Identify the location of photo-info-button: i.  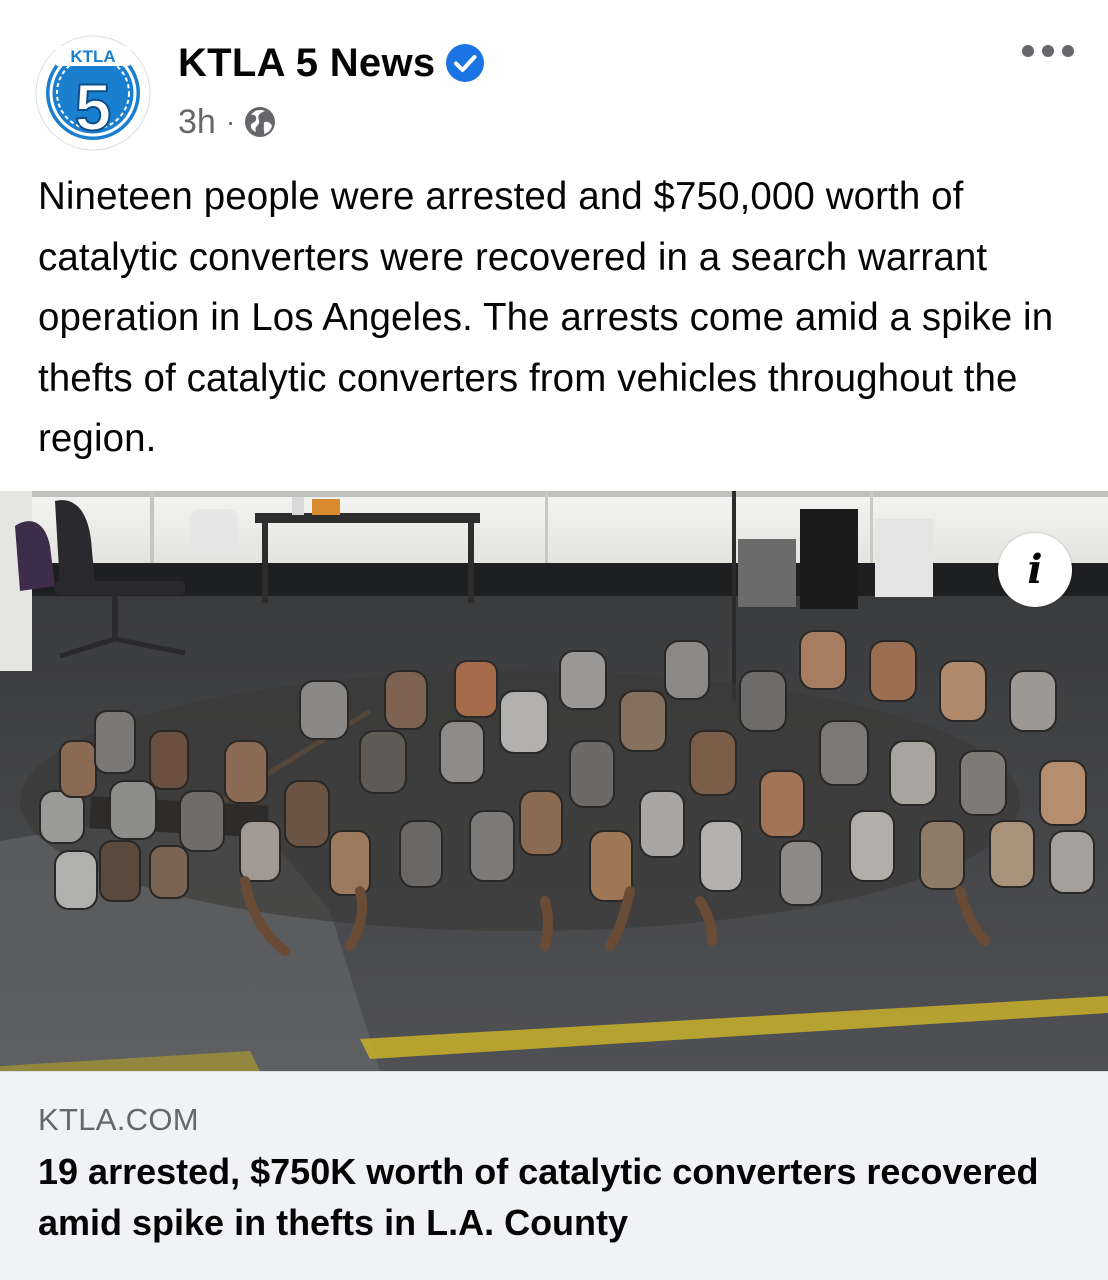
(1035, 570).